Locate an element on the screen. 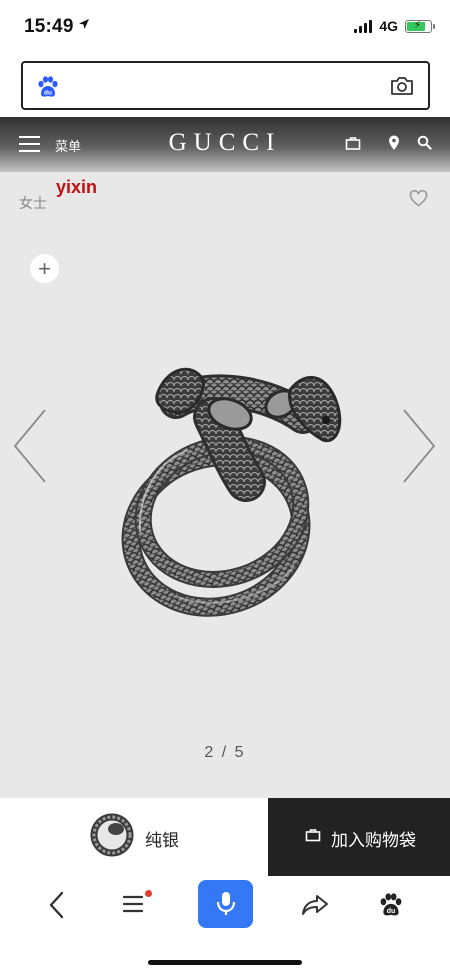 This screenshot has width=450, height=974. buy-bar: 纯银 加入购物袋 is located at coordinates (225, 837).